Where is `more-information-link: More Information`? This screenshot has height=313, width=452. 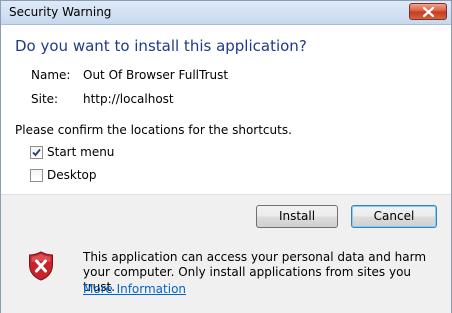
more-information-link: More Information is located at coordinates (134, 289).